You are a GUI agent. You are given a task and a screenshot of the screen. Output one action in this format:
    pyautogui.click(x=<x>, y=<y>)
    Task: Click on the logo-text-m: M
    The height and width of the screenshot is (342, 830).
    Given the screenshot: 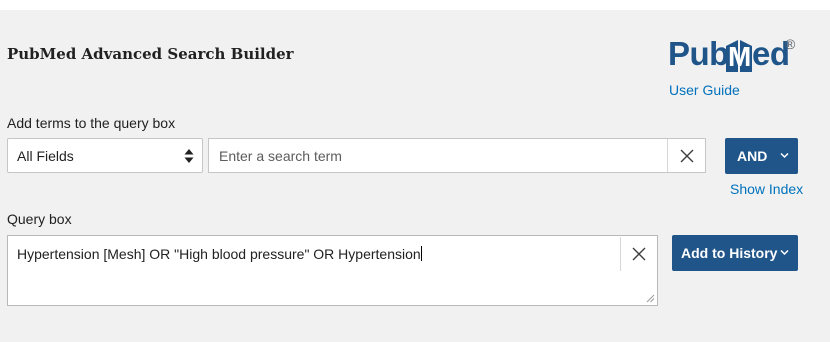 What is the action you would take?
    pyautogui.click(x=739, y=56)
    